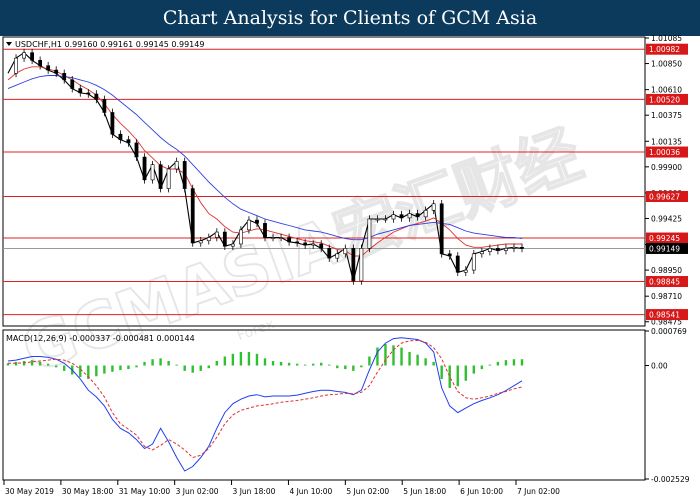  Describe the element at coordinates (666, 218) in the screenshot. I see `y-tick-label: 0.99425` at that location.